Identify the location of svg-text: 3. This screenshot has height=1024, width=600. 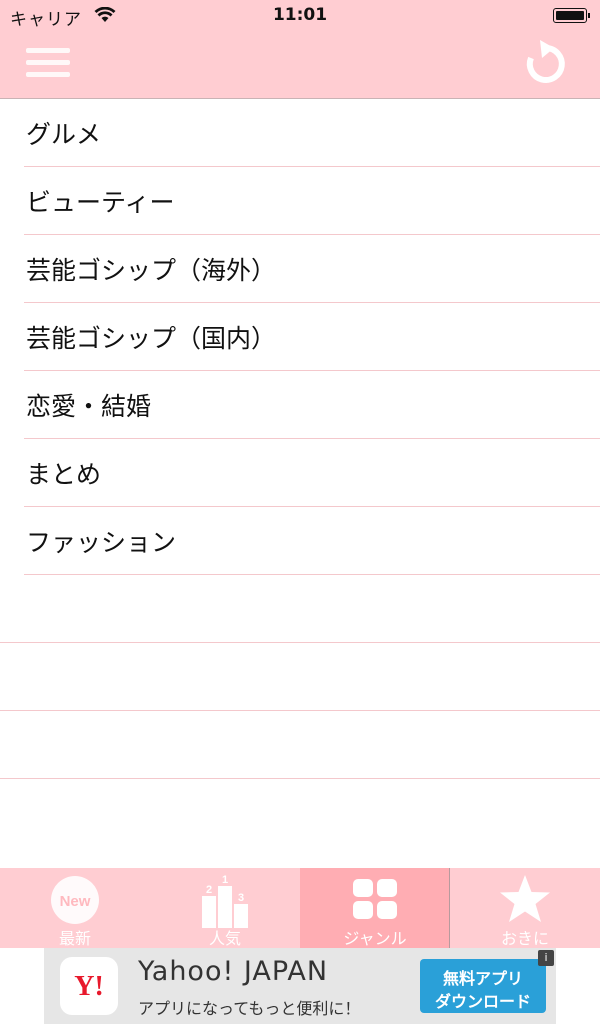
(241, 898).